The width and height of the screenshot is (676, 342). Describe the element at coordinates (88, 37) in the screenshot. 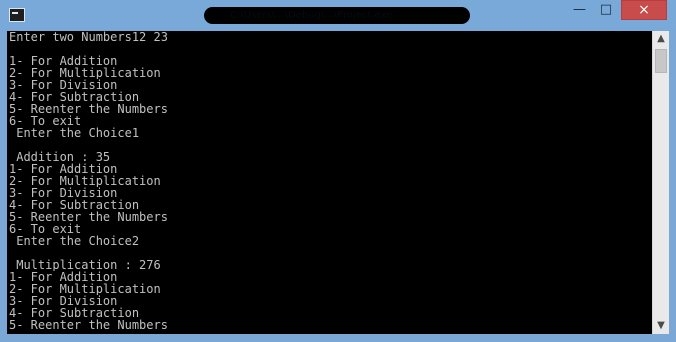

I see `console-line: Enter two Numbers12 23` at that location.